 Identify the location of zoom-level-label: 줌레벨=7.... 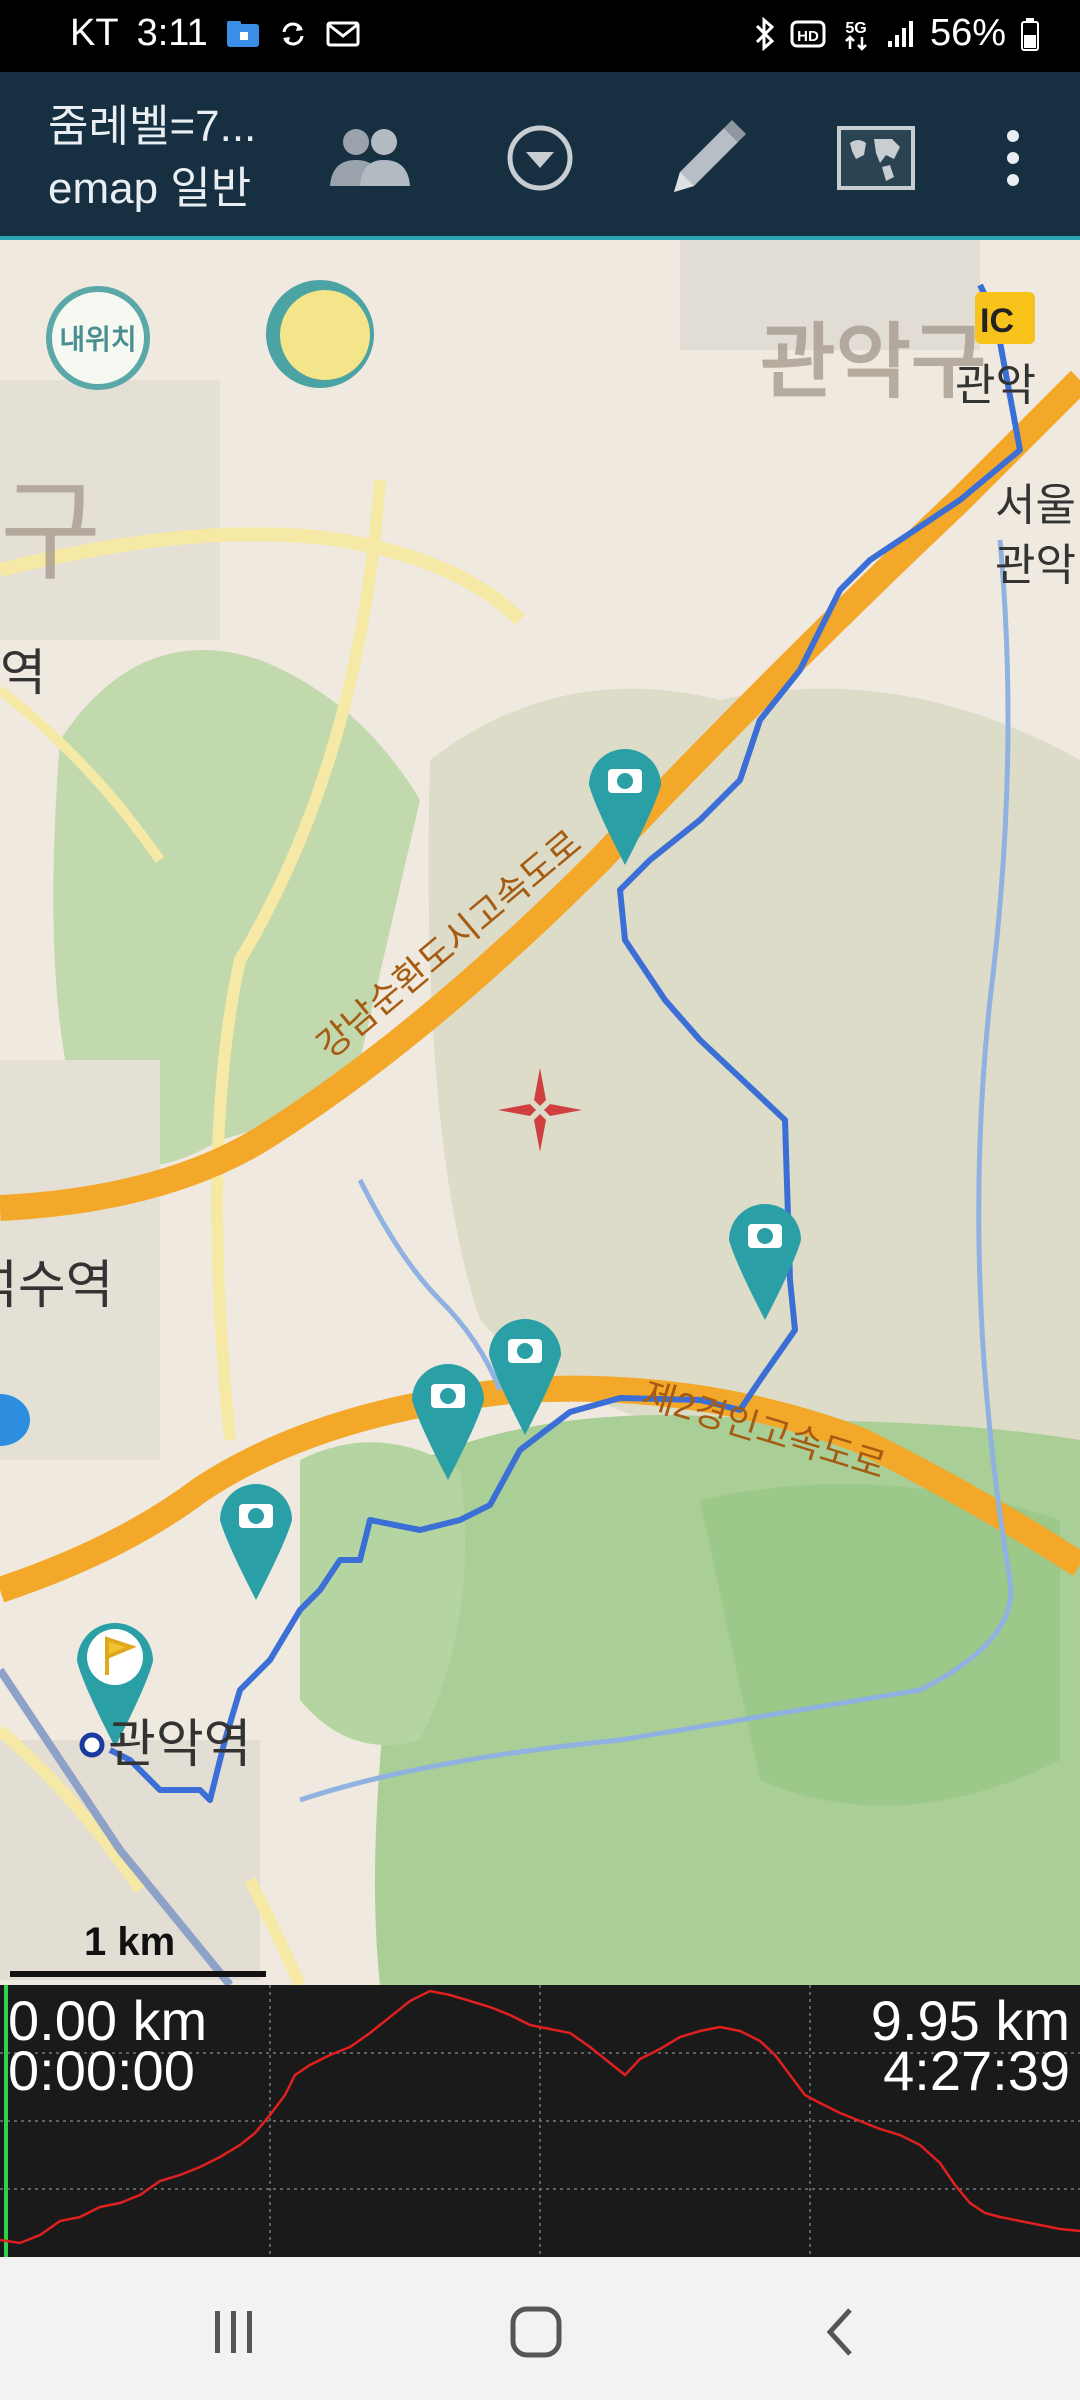
(152, 126).